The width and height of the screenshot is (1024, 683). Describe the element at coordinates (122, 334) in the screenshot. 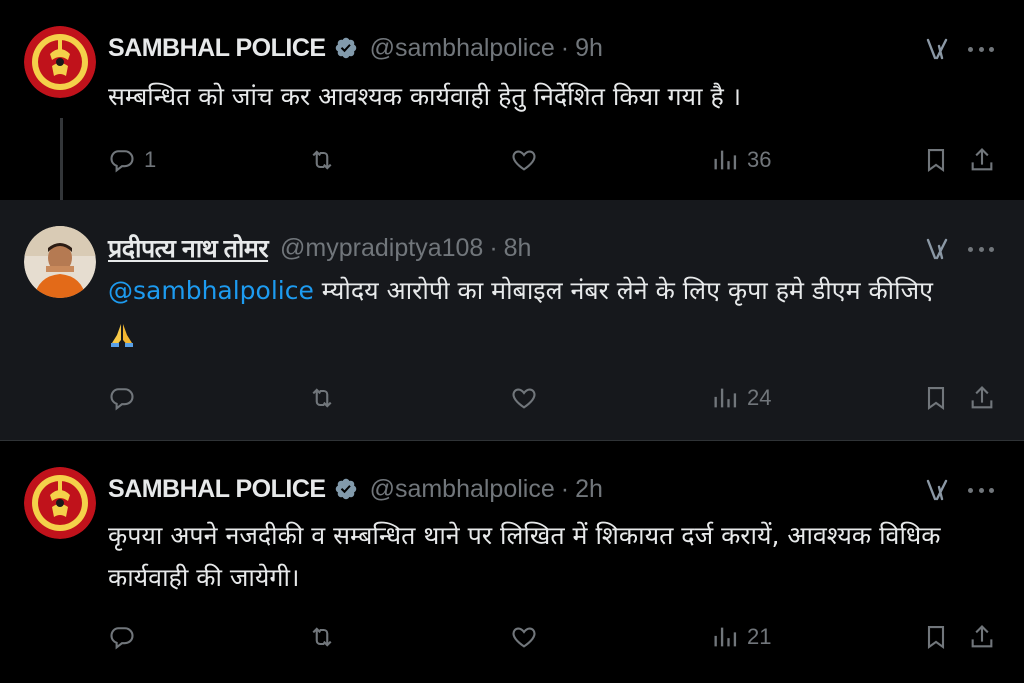

I see `folded-hands-icon` at that location.